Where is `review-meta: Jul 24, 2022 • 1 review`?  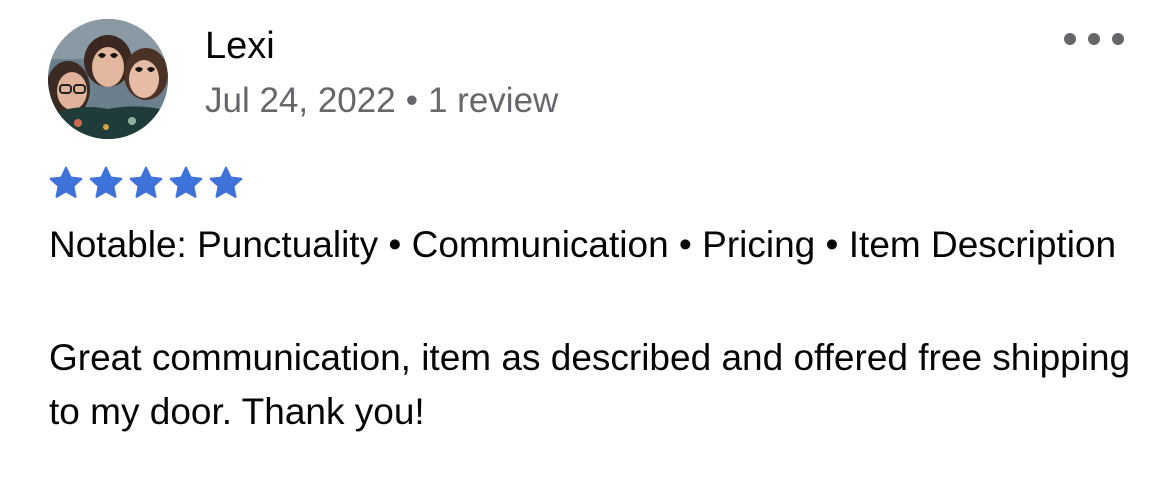
review-meta: Jul 24, 2022 • 1 review is located at coordinates (381, 101).